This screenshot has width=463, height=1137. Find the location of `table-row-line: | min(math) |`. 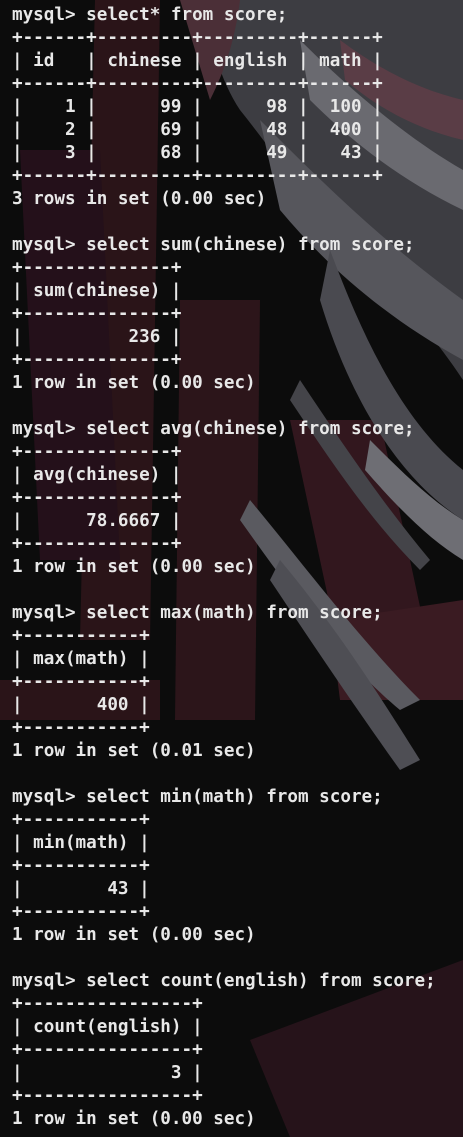

table-row-line: | min(math) | is located at coordinates (81, 843).